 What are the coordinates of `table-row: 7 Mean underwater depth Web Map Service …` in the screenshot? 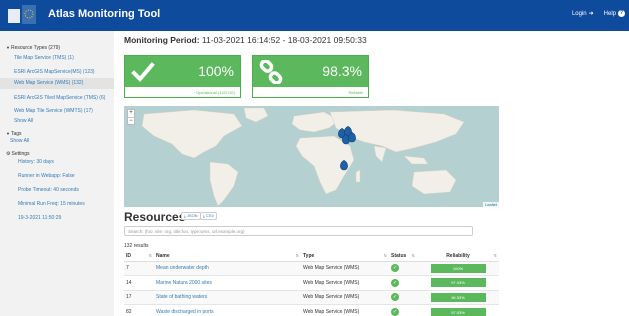 It's located at (311, 268).